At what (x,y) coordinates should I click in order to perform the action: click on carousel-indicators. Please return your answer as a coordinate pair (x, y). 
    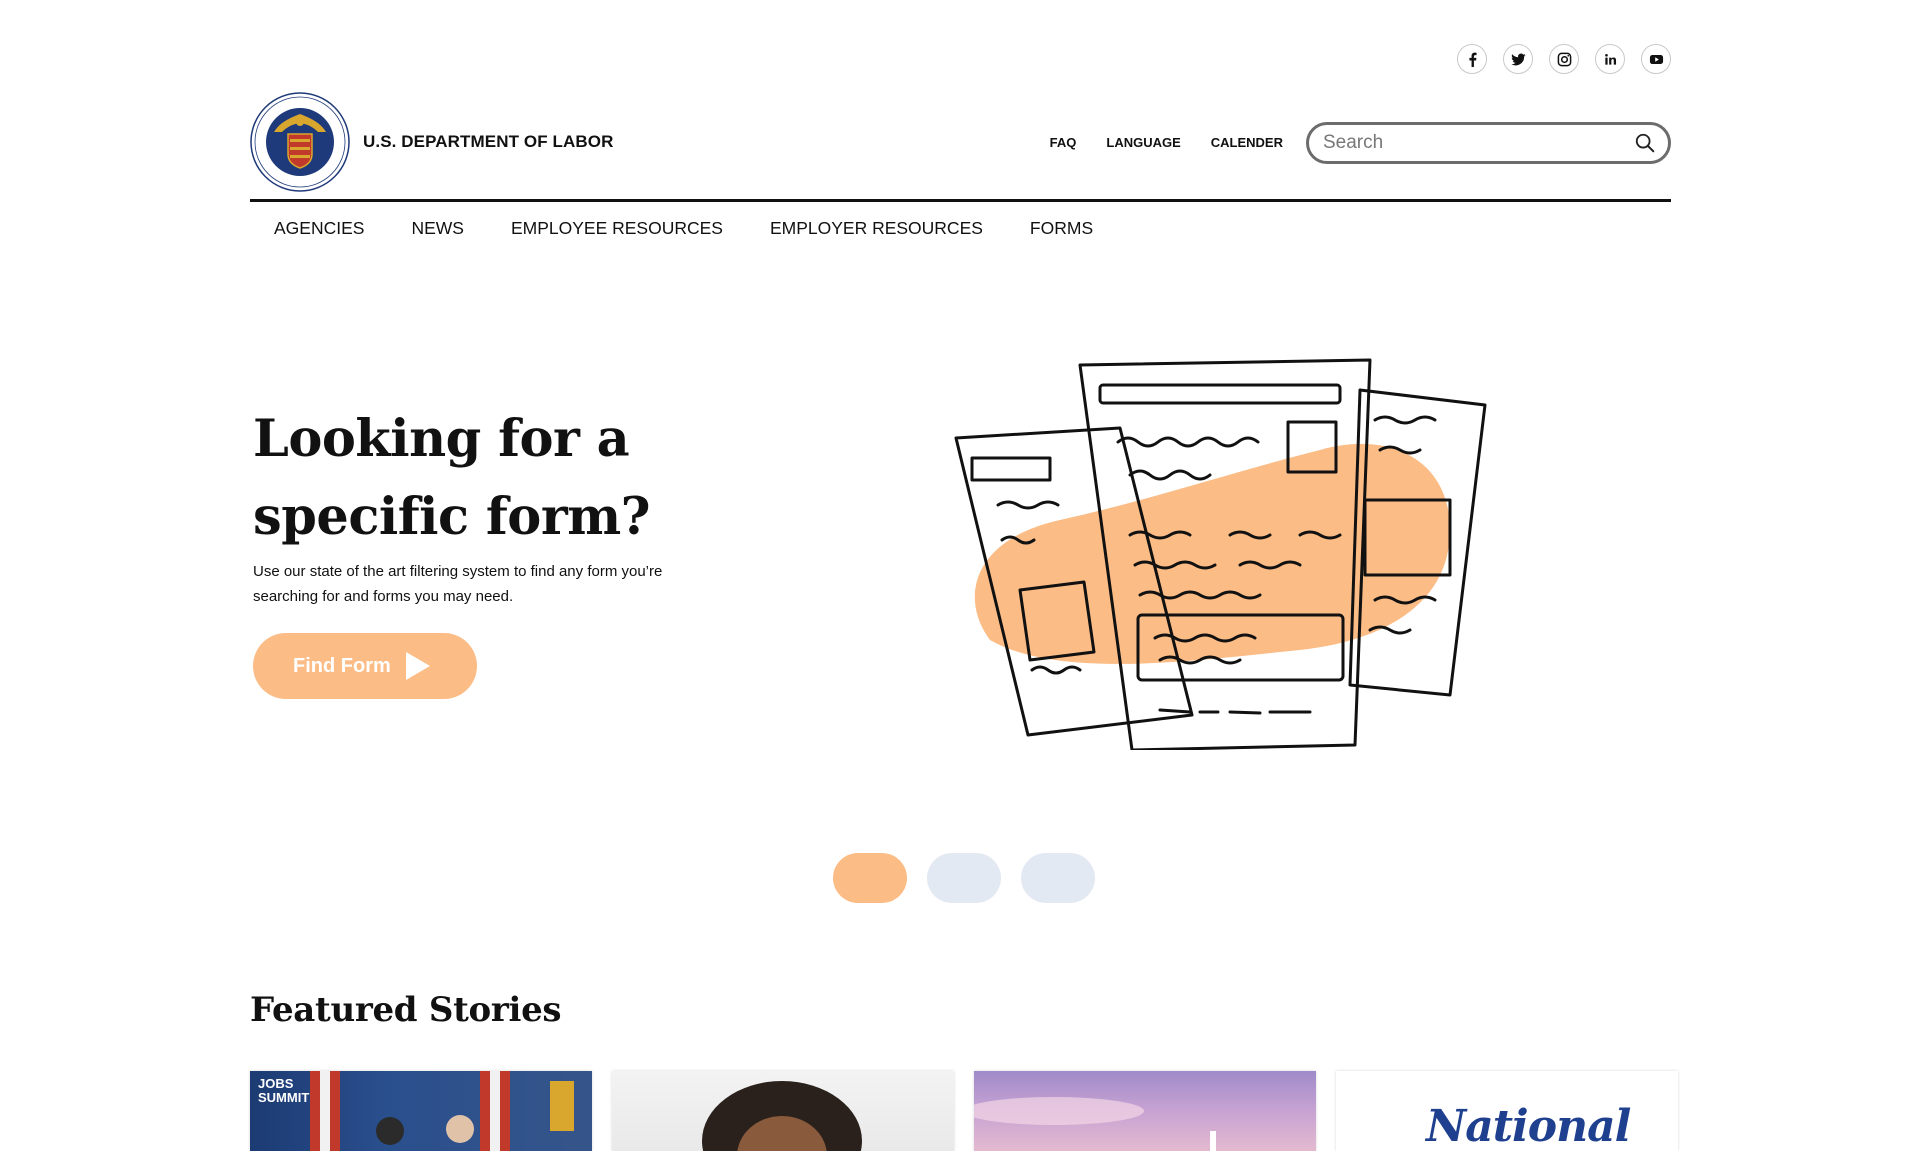
    Looking at the image, I should click on (964, 878).